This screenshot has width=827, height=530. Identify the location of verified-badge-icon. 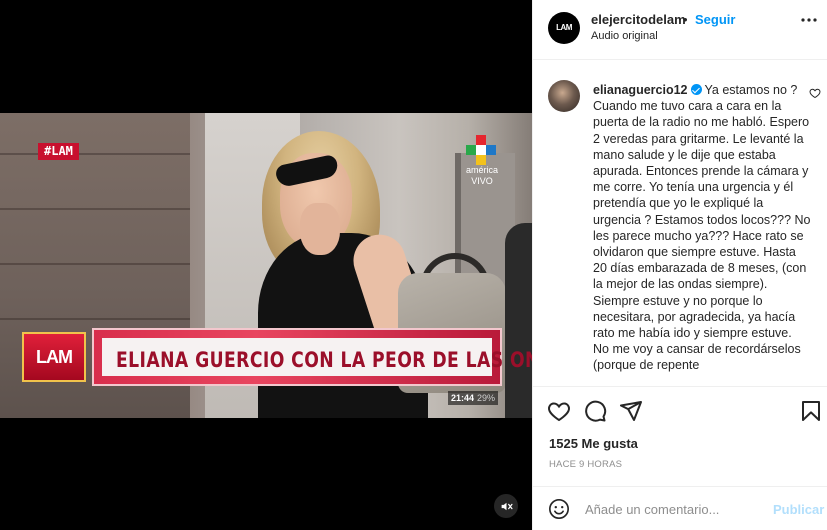
(696, 89).